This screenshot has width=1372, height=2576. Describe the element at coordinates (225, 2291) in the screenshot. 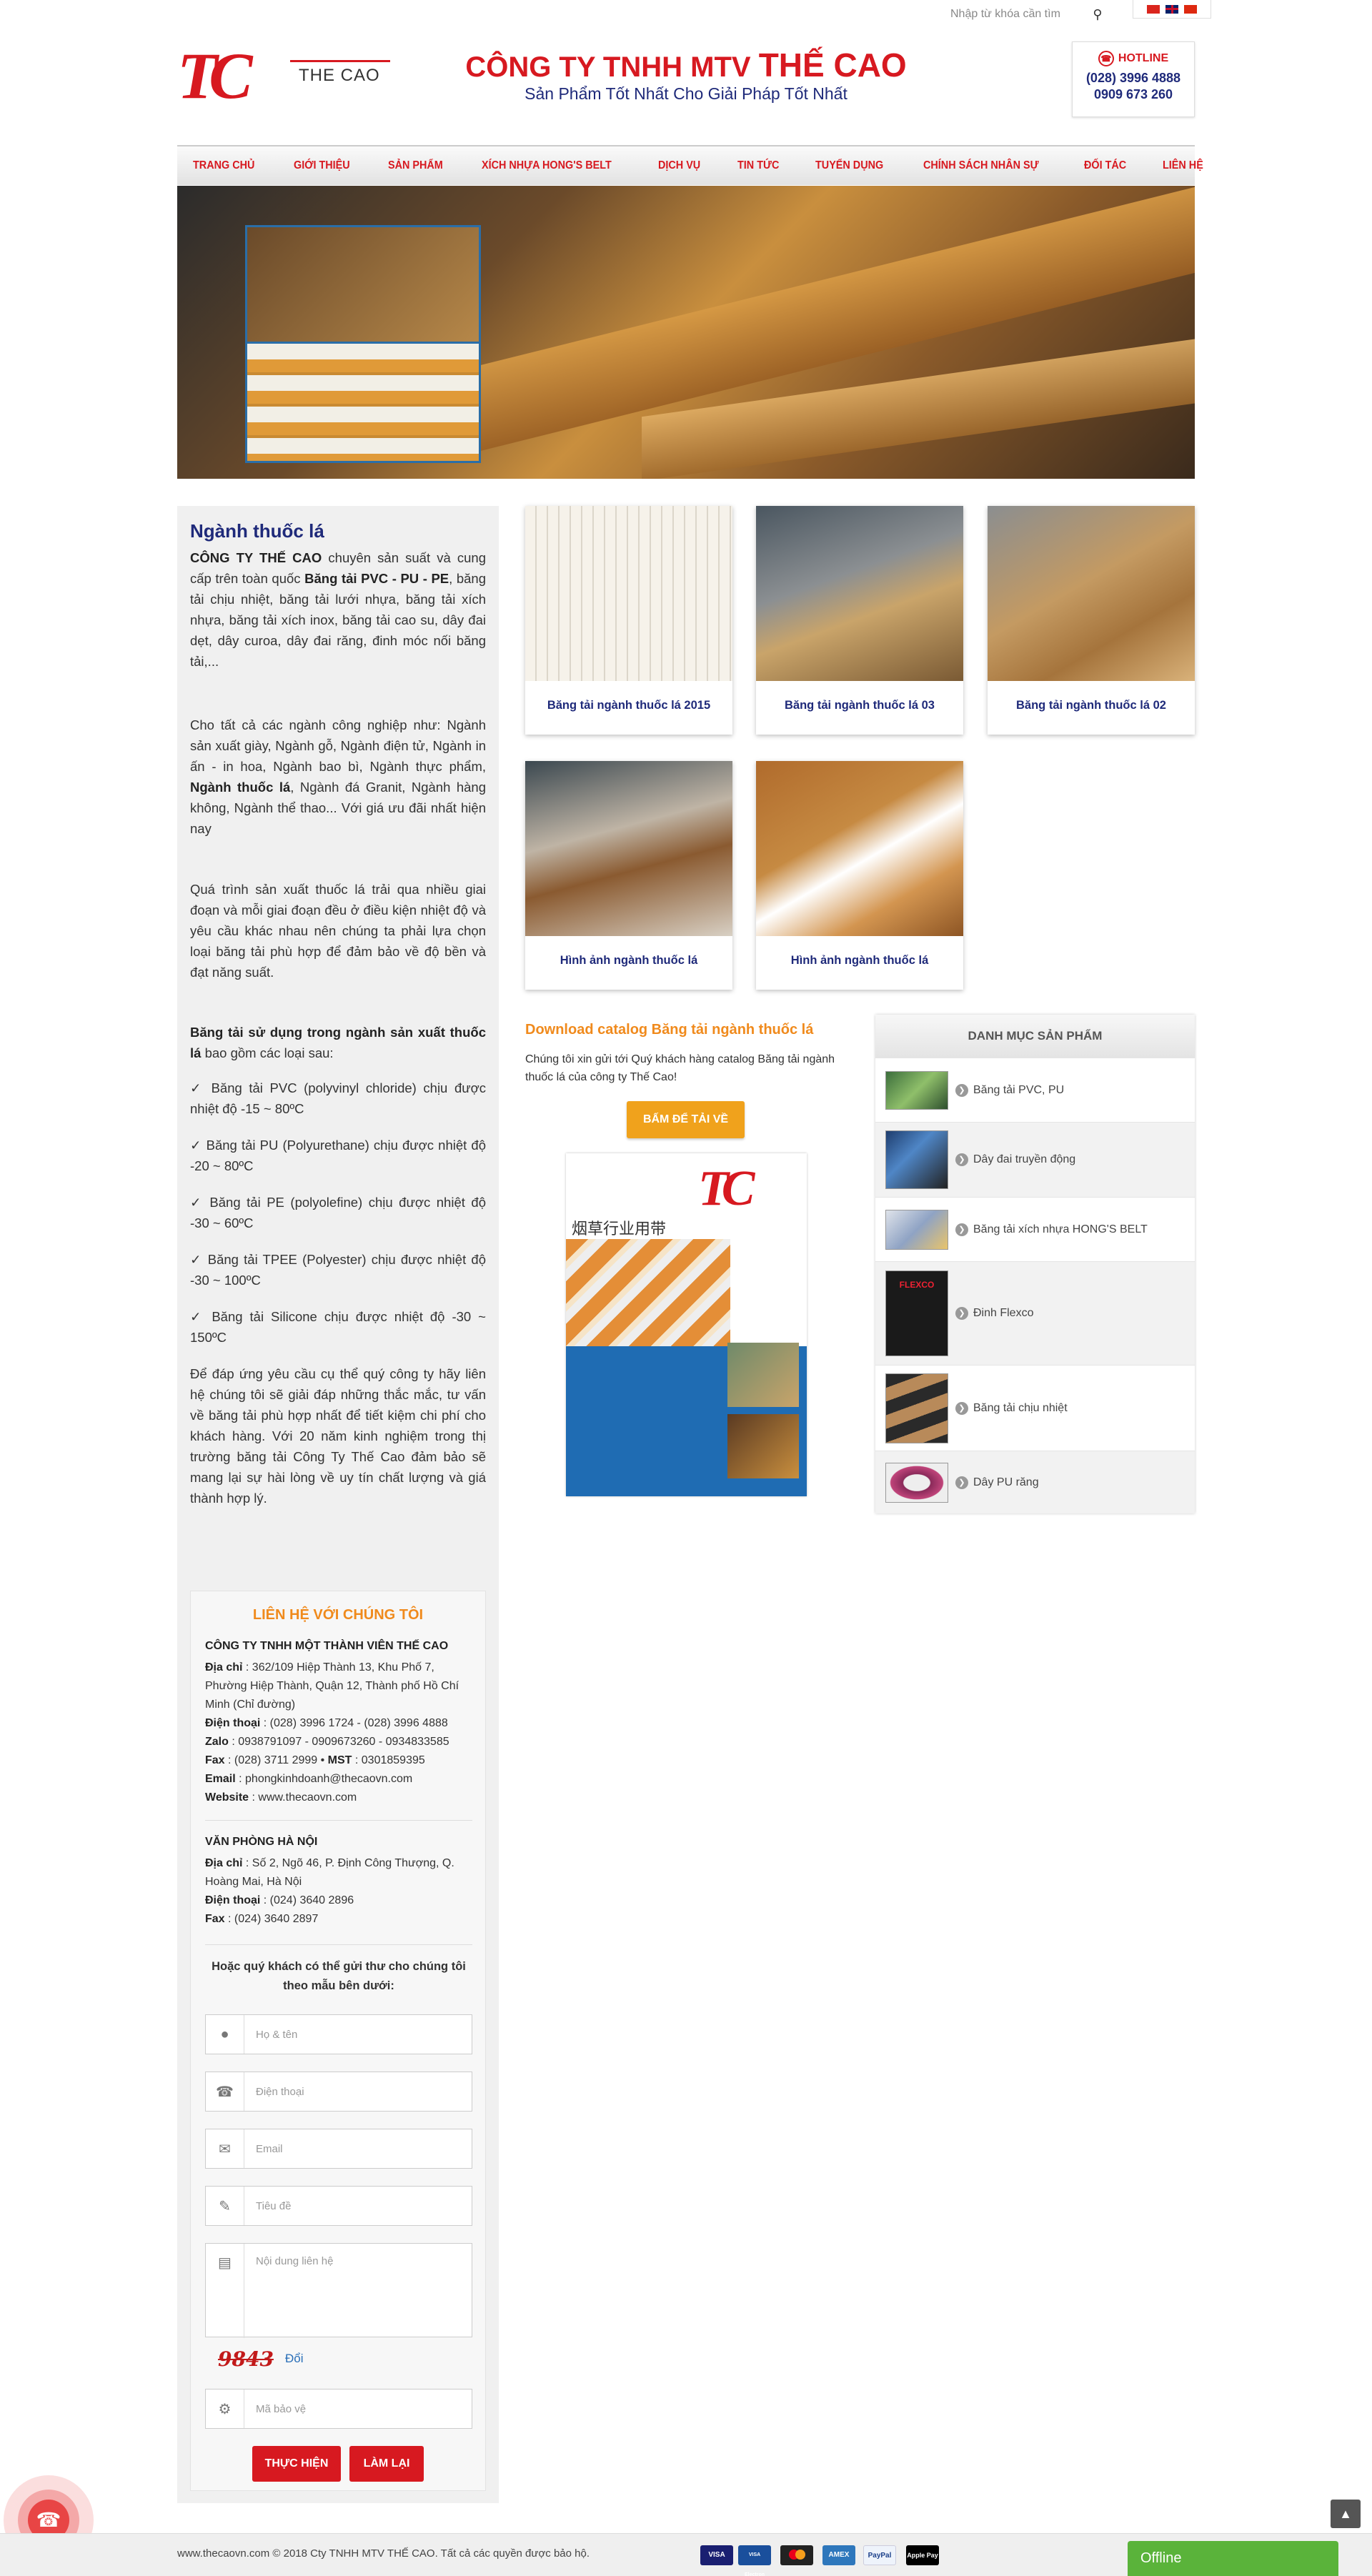

I see `document-icon: ▤` at that location.